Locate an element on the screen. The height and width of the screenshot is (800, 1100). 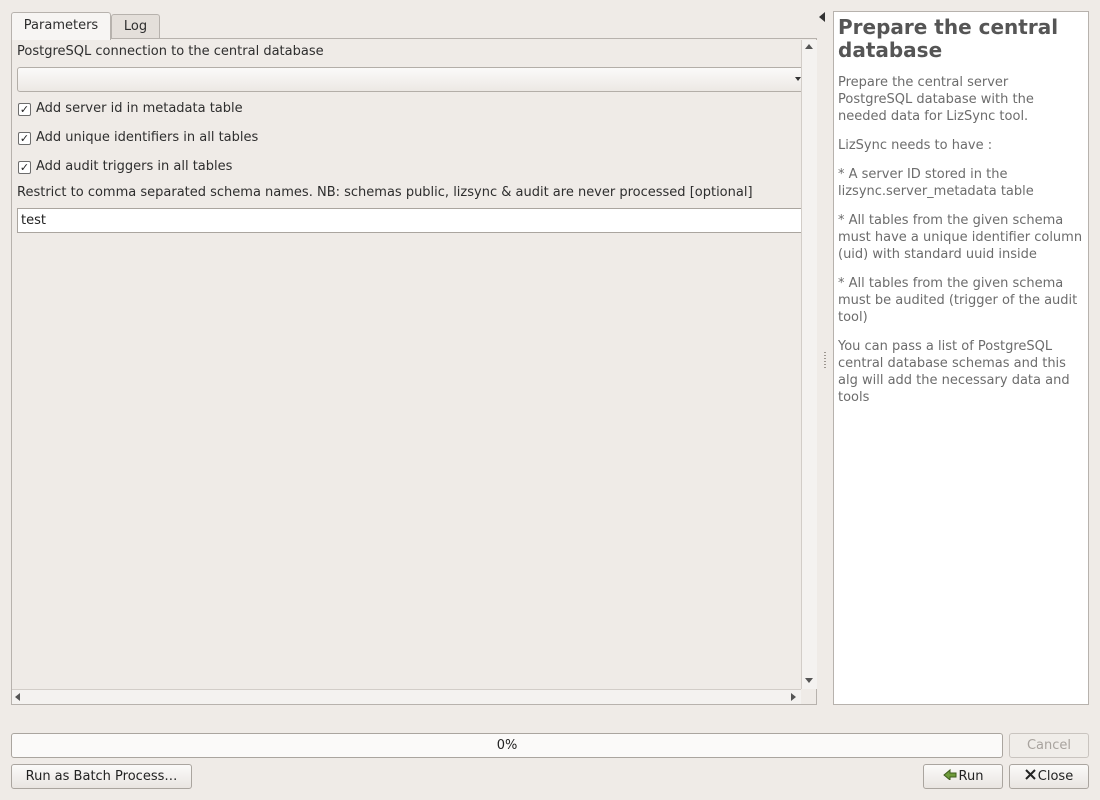
tab-parameters-label: Parameters is located at coordinates (61, 25).